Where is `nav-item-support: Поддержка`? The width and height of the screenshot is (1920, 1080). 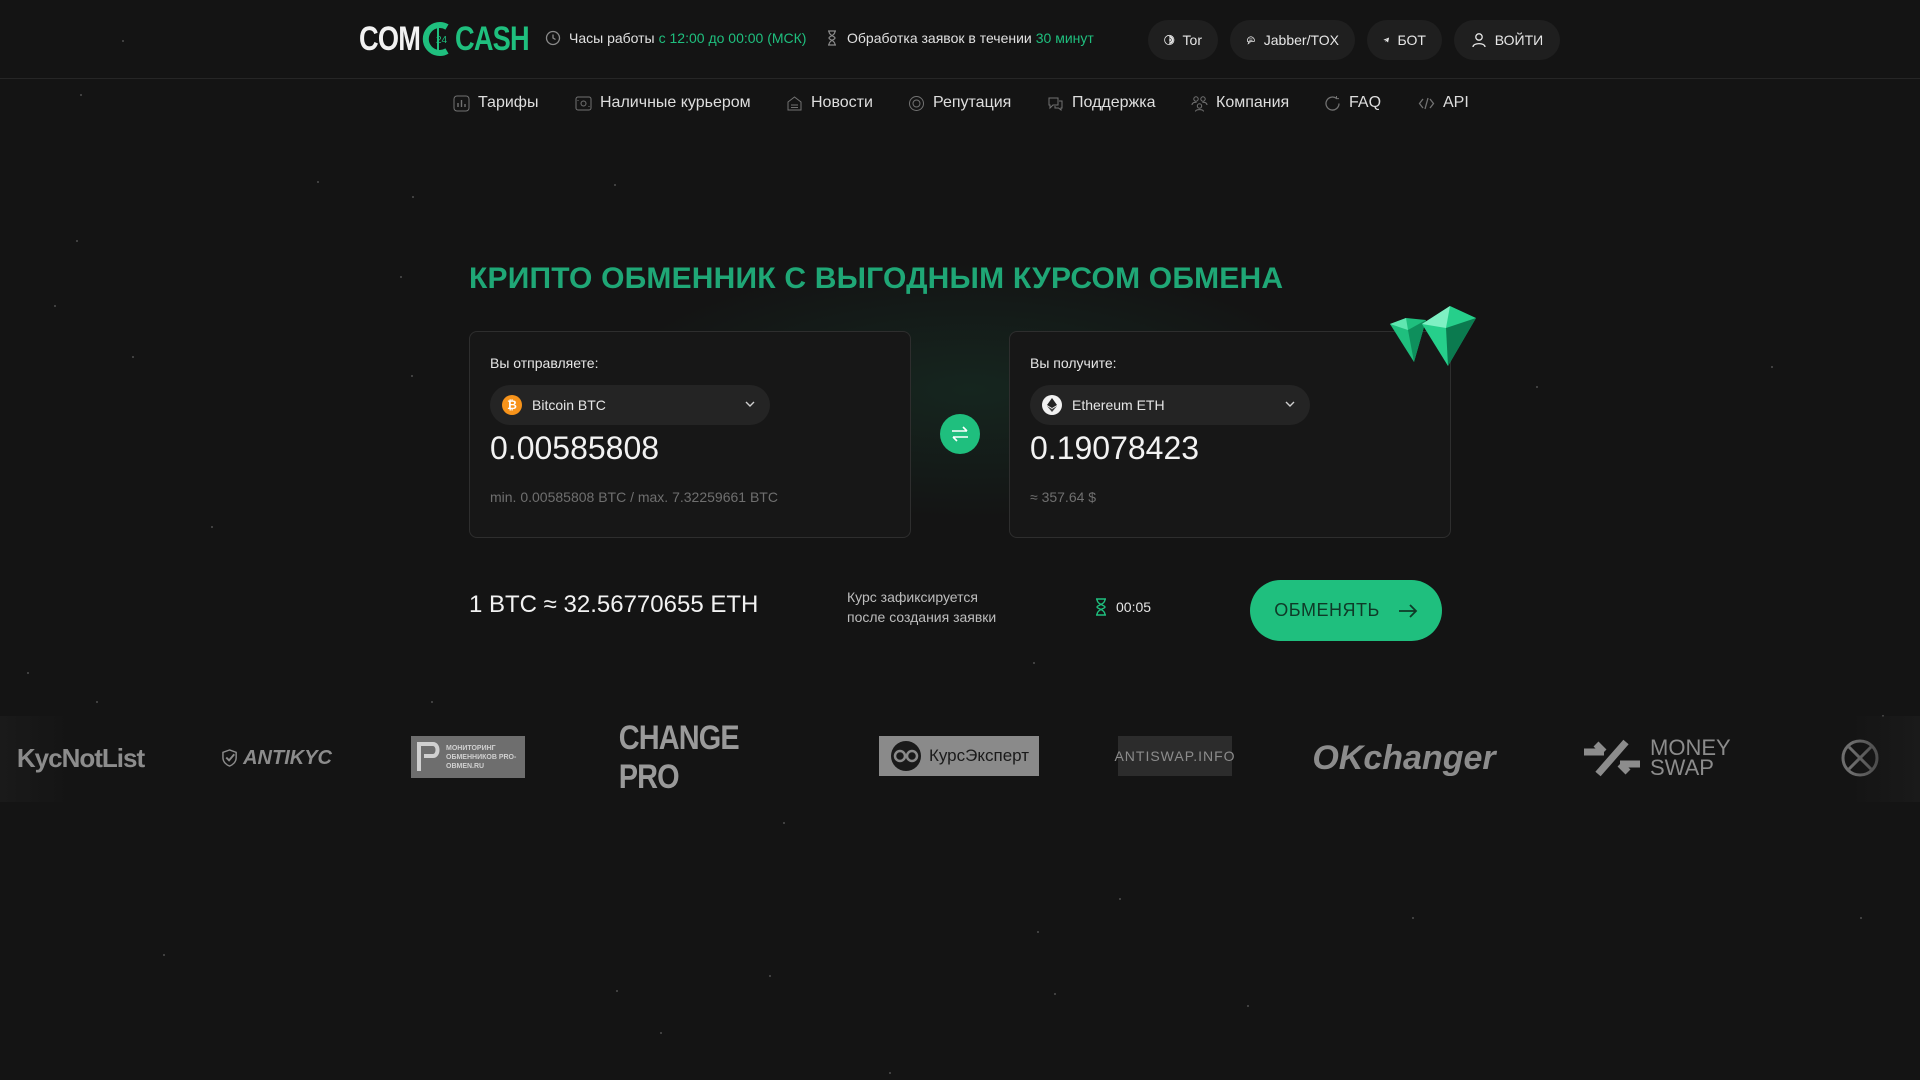
nav-item-support: Поддержка is located at coordinates (1101, 103).